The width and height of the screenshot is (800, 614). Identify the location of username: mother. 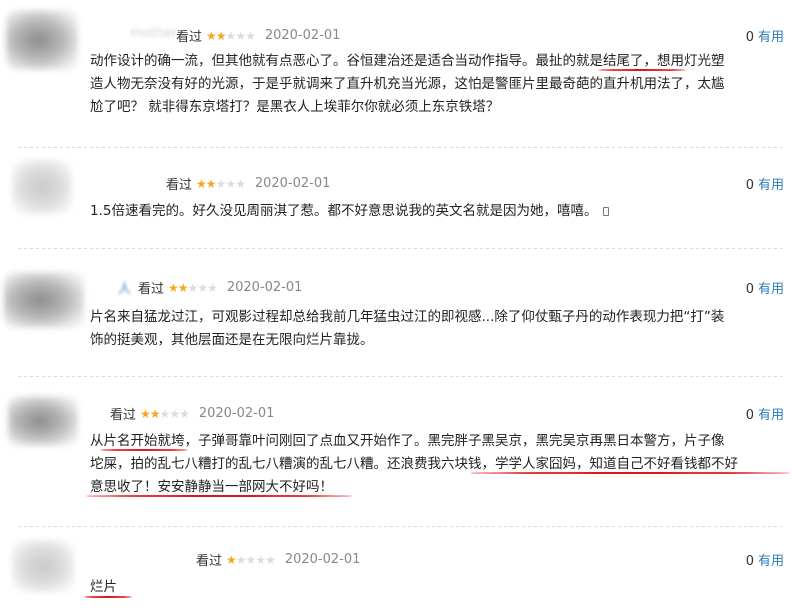
(153, 33).